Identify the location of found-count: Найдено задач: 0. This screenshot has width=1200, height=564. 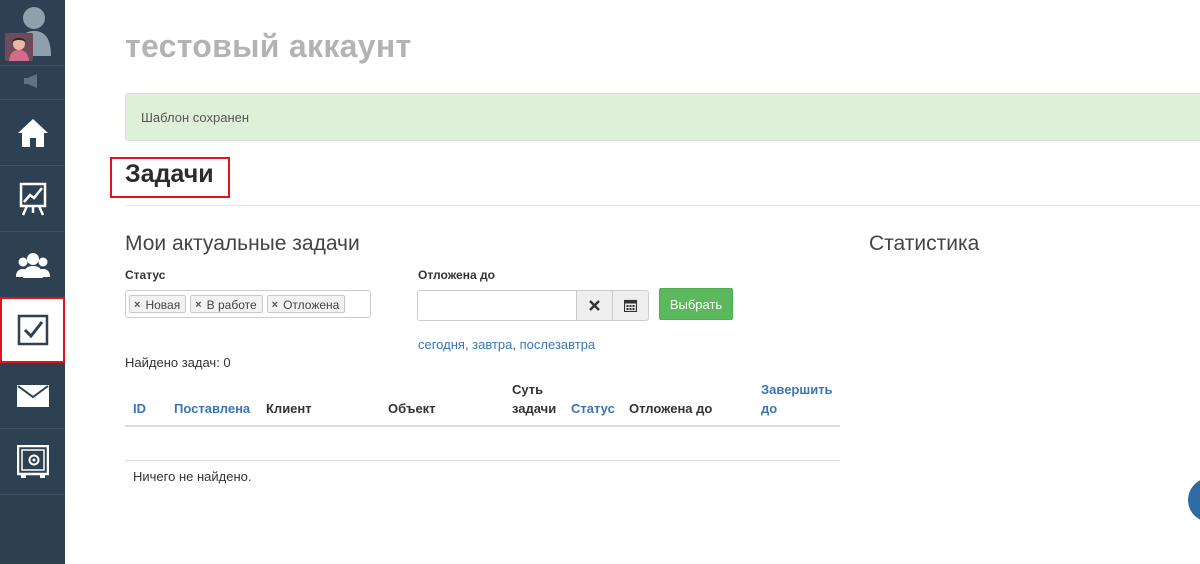
(178, 362).